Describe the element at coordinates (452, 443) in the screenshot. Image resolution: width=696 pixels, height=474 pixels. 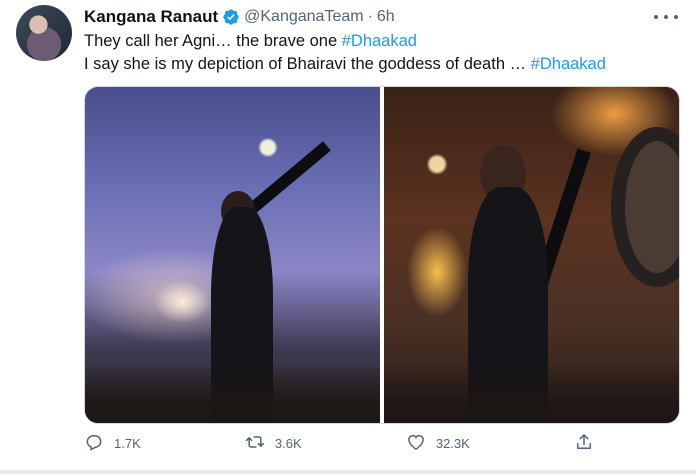
I see `like-count: 32.3K` at that location.